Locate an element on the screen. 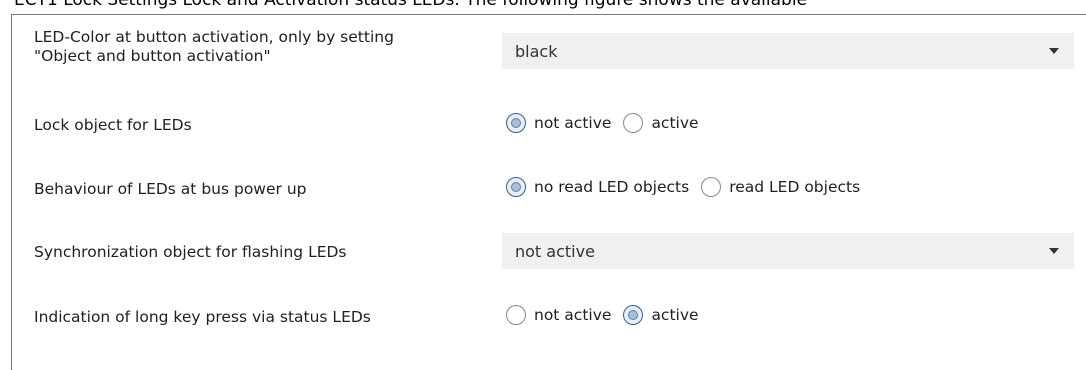 Image resolution: width=1086 pixels, height=370 pixels. lock-object-radio-group: not active active is located at coordinates (608, 123).